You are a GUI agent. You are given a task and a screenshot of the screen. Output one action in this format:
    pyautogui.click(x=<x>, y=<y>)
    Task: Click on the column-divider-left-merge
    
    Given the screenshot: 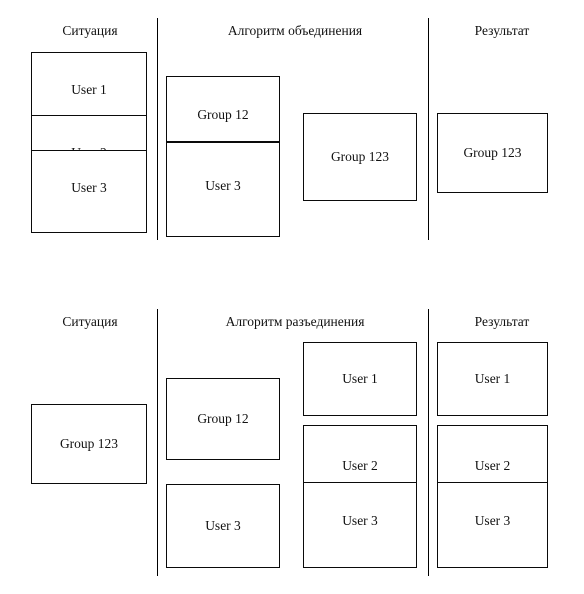 What is the action you would take?
    pyautogui.click(x=157, y=129)
    